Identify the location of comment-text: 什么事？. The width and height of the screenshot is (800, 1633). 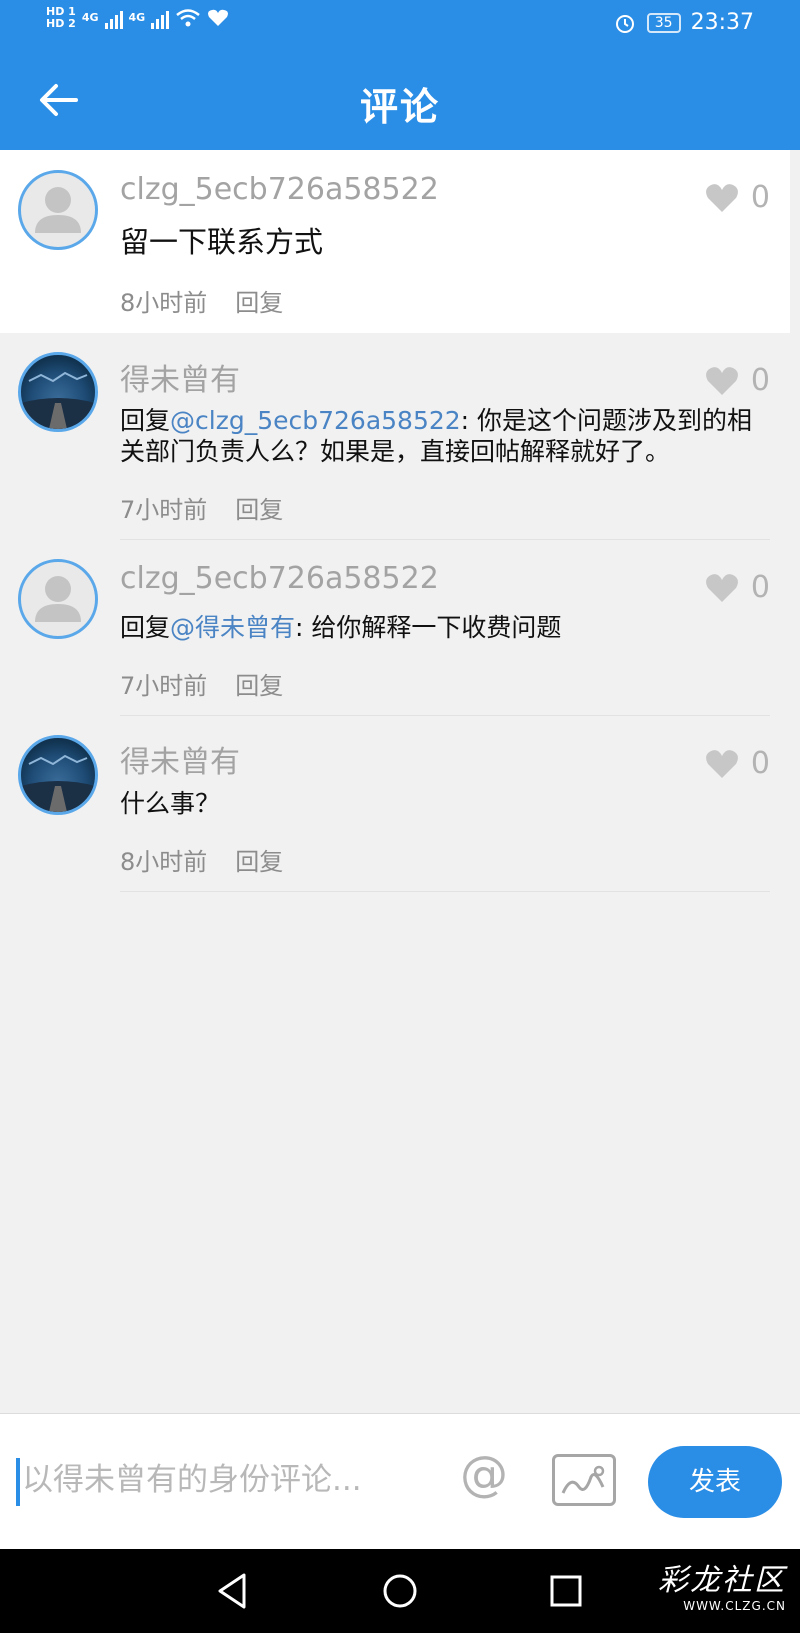
(170, 803).